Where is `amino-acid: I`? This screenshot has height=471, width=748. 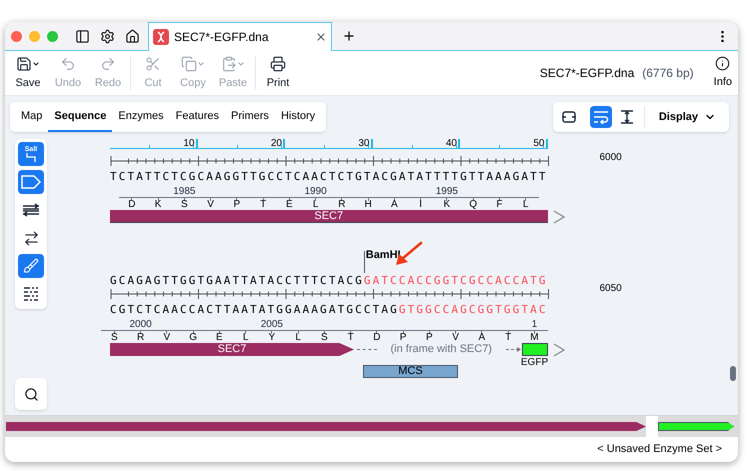
amino-acid: I is located at coordinates (420, 205).